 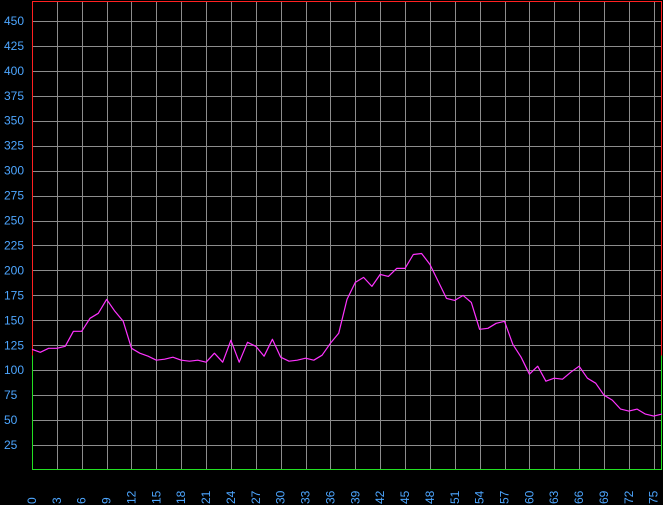 I want to click on y-tick-label: 275, so click(x=14, y=196).